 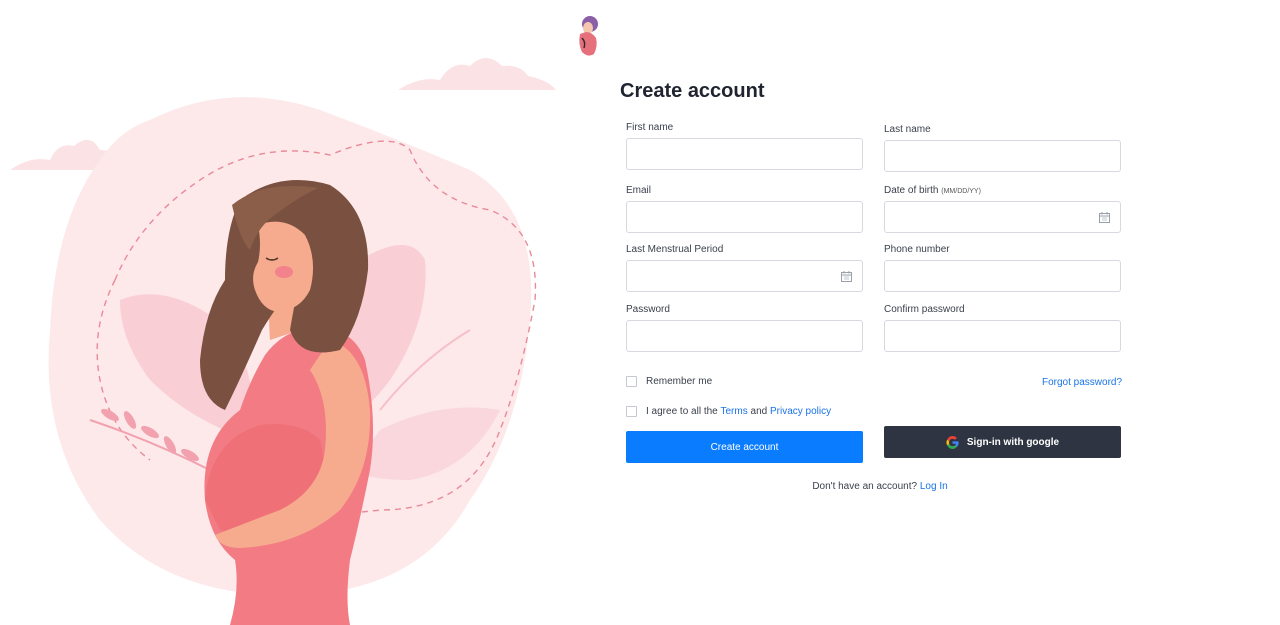 I want to click on dob-label: Date of birth (MM/DD/YY), so click(x=932, y=190).